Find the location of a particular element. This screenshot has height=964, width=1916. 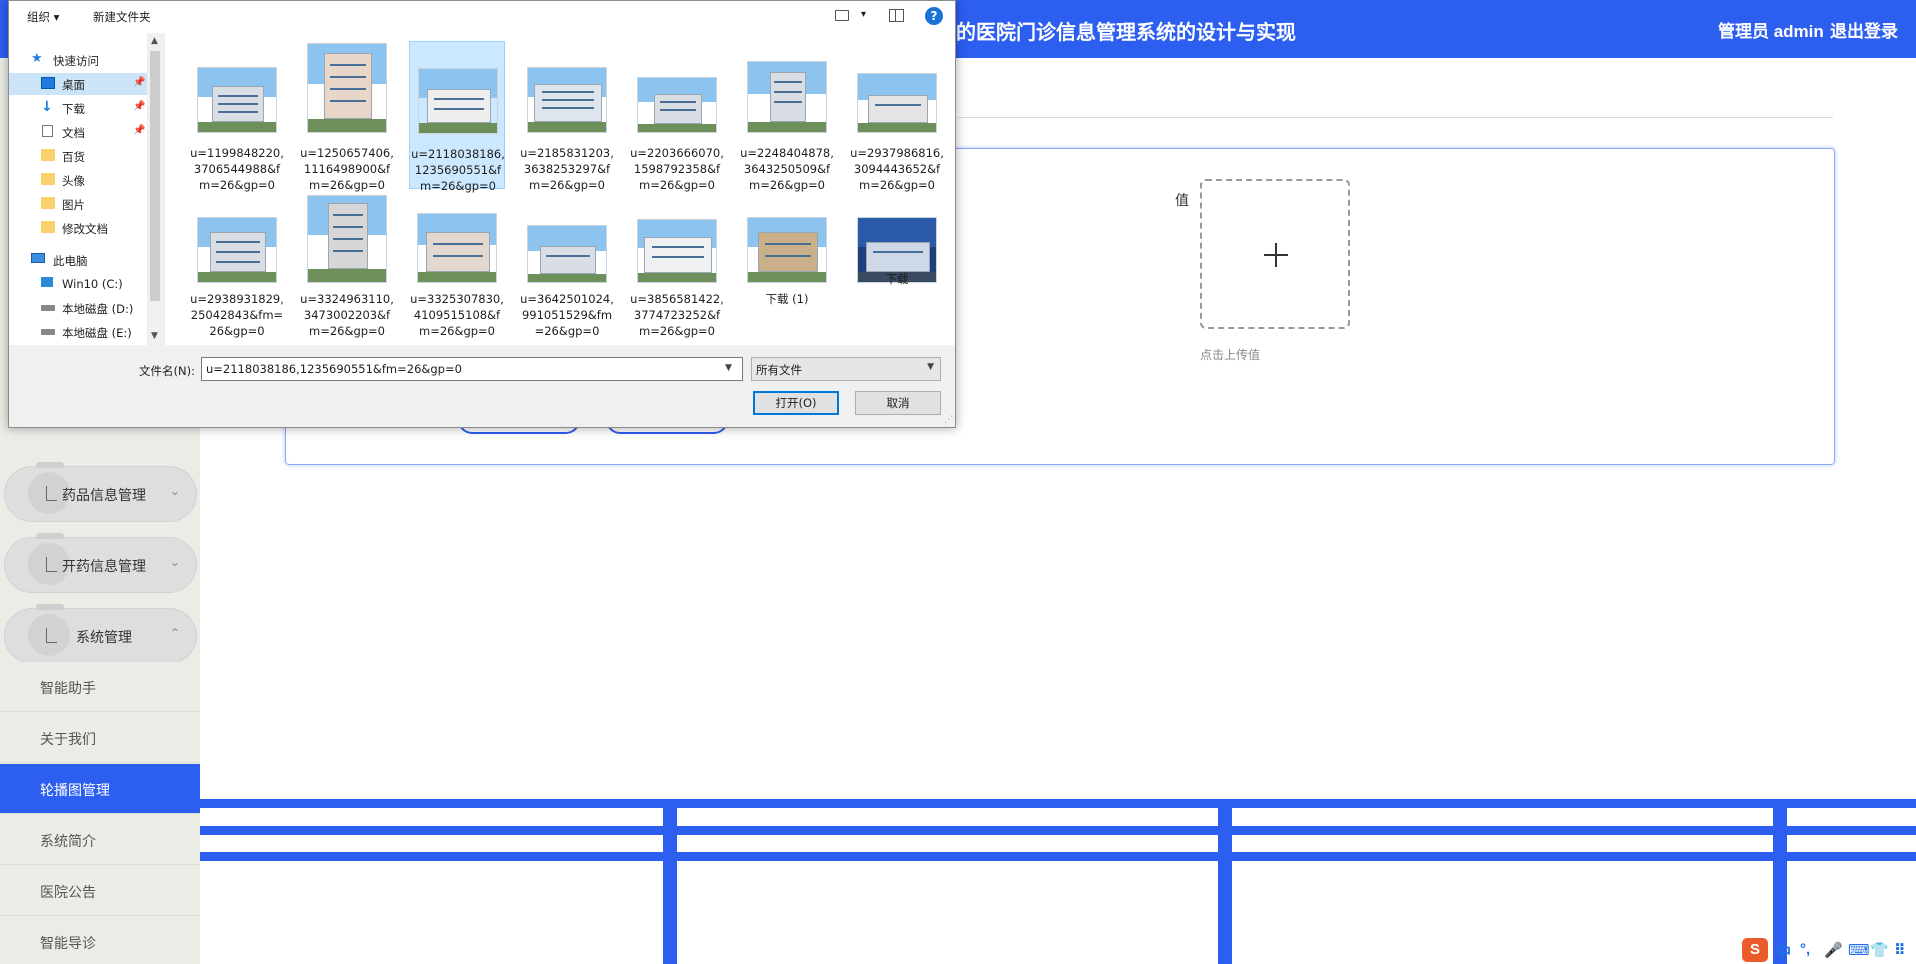

nav-item-label: 文档 is located at coordinates (73, 133).